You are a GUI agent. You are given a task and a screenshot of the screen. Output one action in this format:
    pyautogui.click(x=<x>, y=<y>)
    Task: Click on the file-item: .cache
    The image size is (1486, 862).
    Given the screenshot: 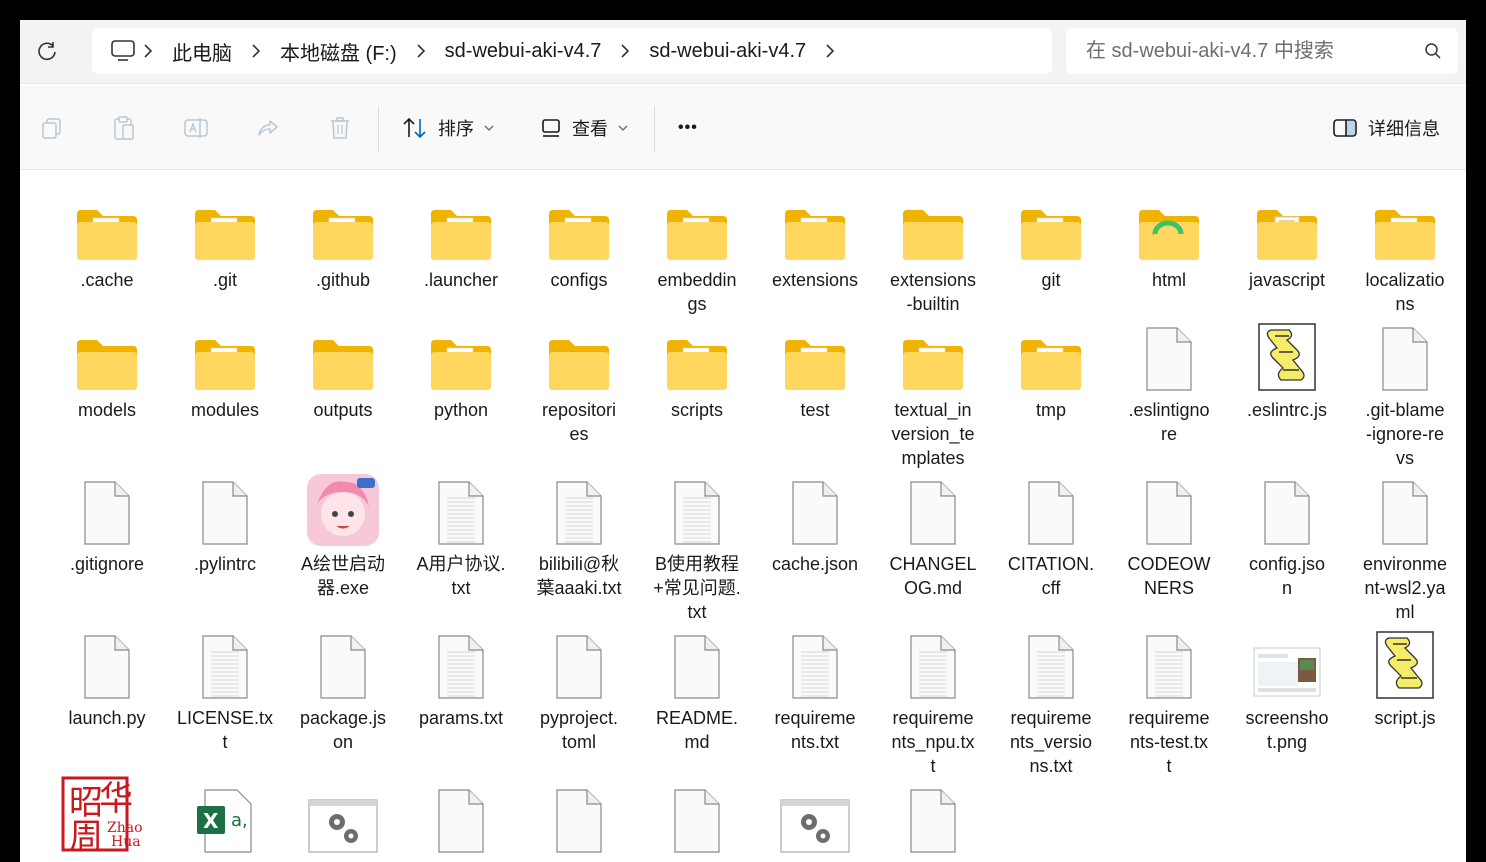 What is the action you would take?
    pyautogui.click(x=107, y=241)
    